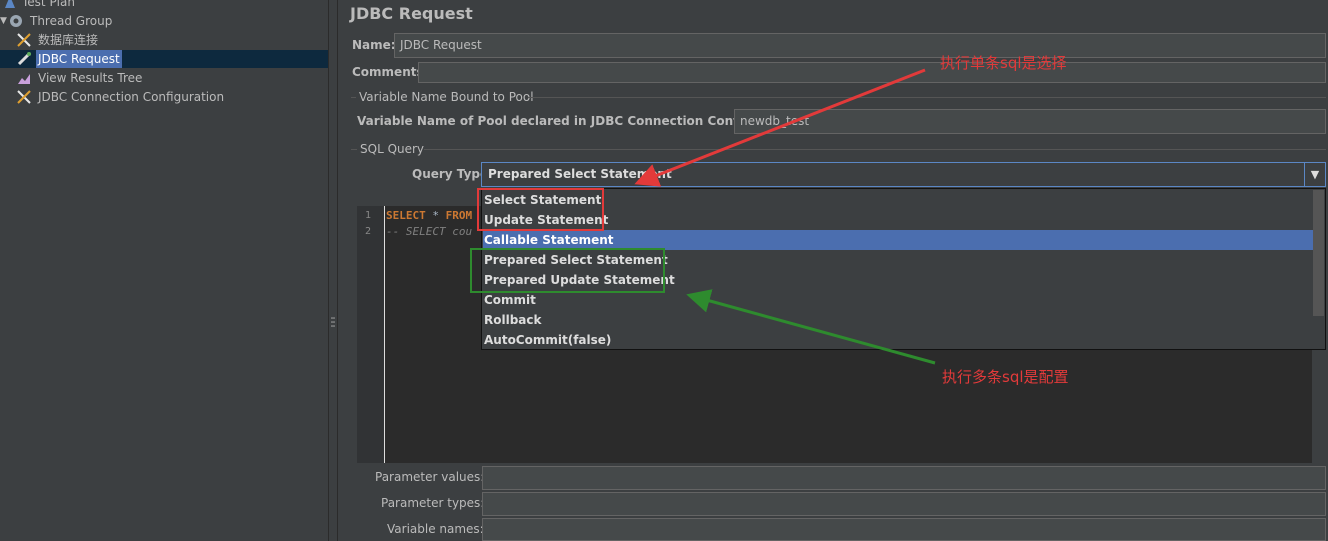 The width and height of the screenshot is (1328, 541). What do you see at coordinates (780, 127) in the screenshot?
I see `red-arrow` at bounding box center [780, 127].